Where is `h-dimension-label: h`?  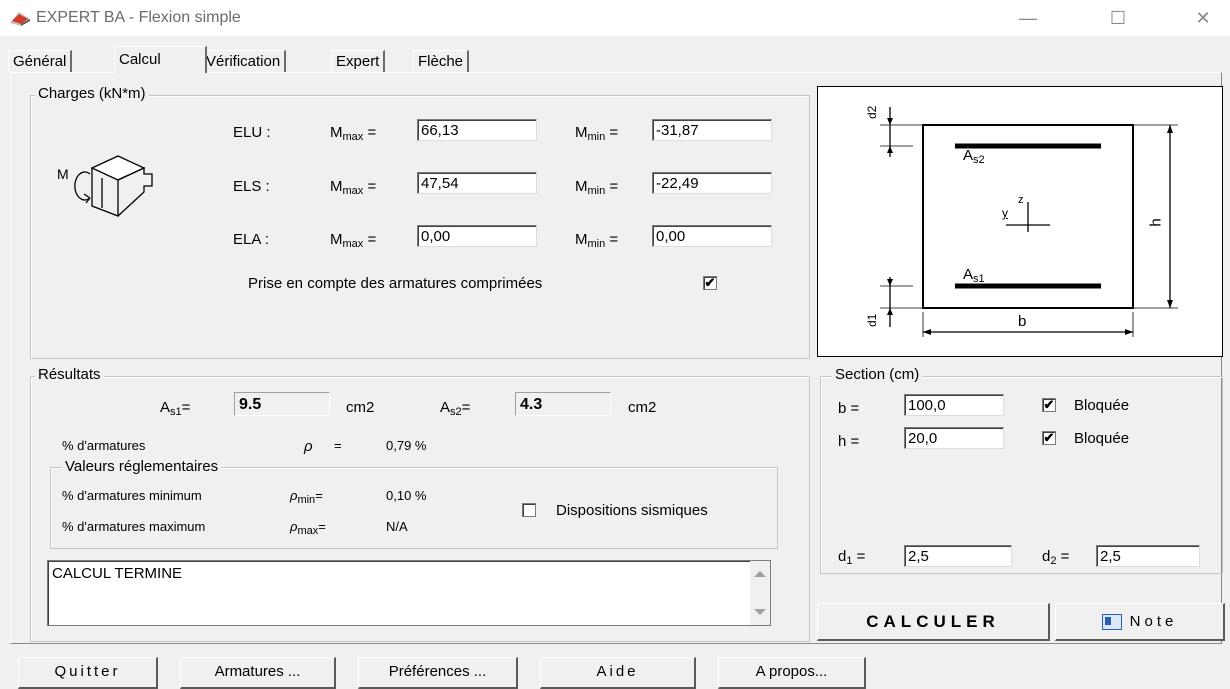 h-dimension-label: h is located at coordinates (1156, 222).